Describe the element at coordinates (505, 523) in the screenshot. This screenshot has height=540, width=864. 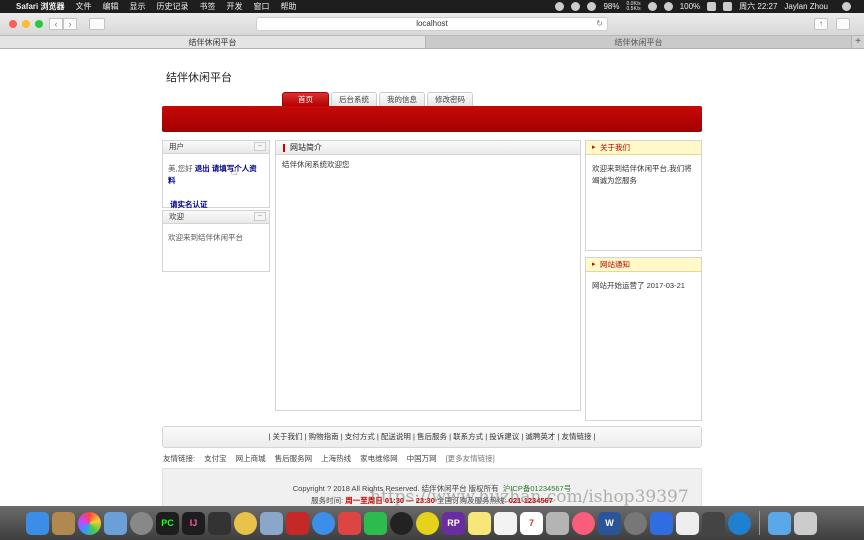
I see `stickies-icon` at that location.